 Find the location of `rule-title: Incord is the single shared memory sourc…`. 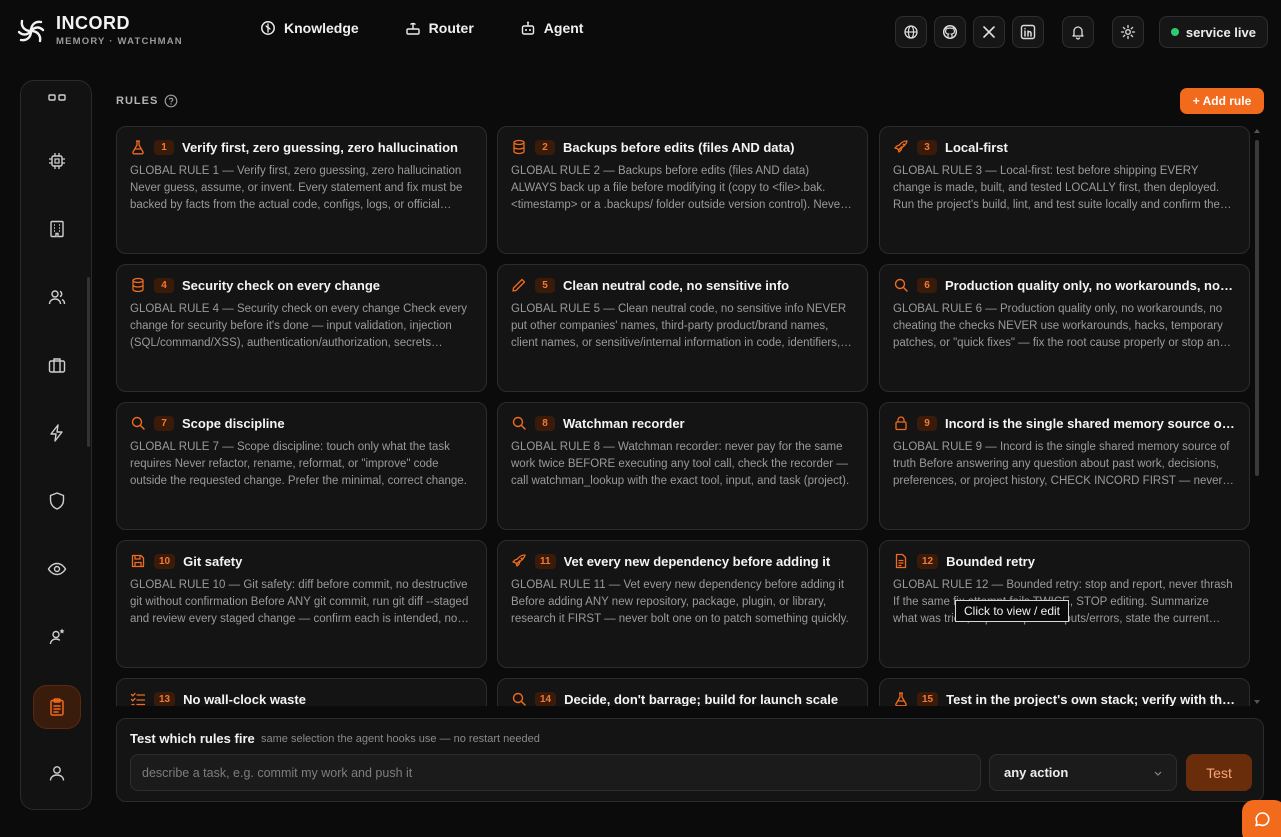

rule-title: Incord is the single shared memory sourc… is located at coordinates (1090, 423).